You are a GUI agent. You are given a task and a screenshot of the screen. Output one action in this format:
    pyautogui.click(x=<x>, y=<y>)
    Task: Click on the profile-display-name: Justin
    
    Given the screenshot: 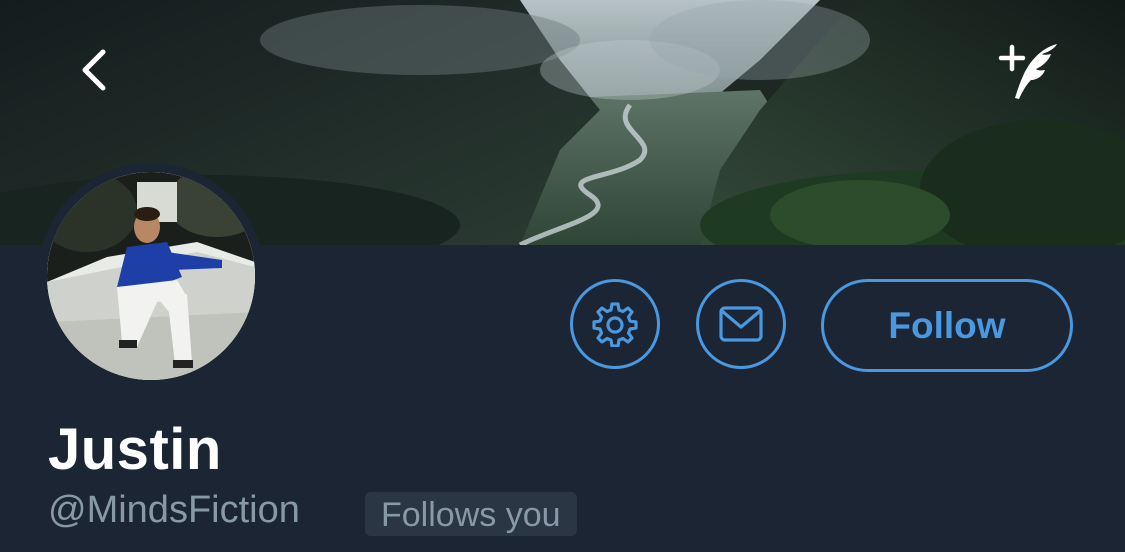 What is the action you would take?
    pyautogui.click(x=135, y=449)
    